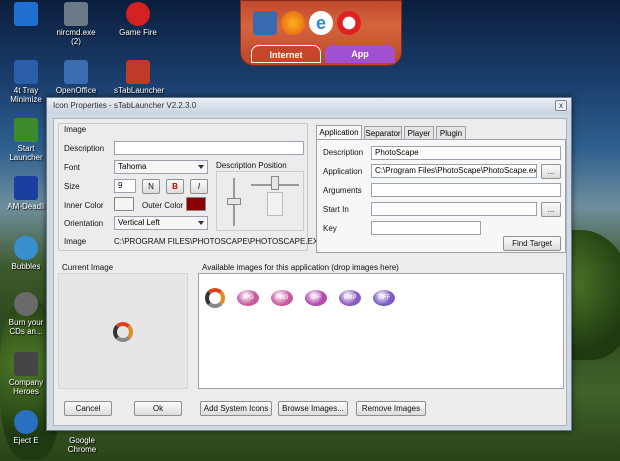  Describe the element at coordinates (391, 408) in the screenshot. I see `remove-images-button: Remove Images` at that location.